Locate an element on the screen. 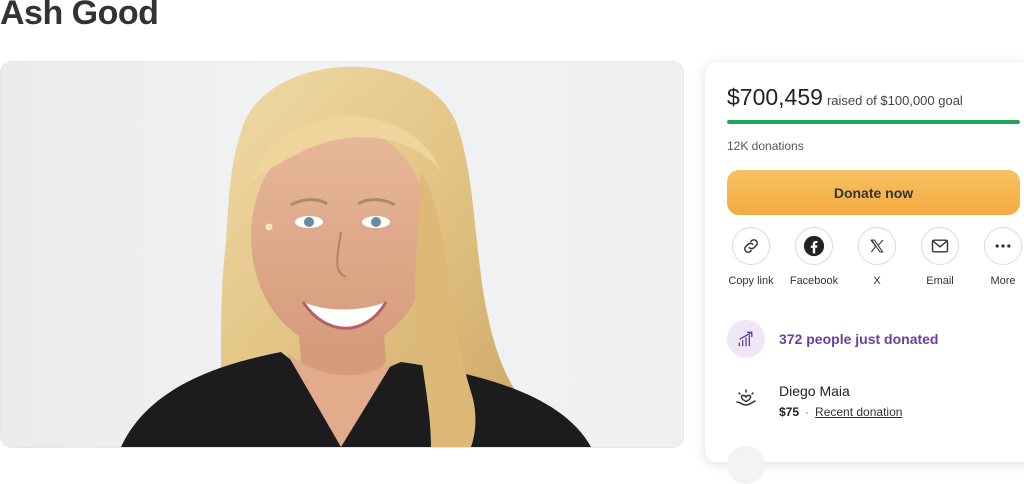 Image resolution: width=1024 pixels, height=484 pixels. page-title: Ash Good is located at coordinates (79, 16).